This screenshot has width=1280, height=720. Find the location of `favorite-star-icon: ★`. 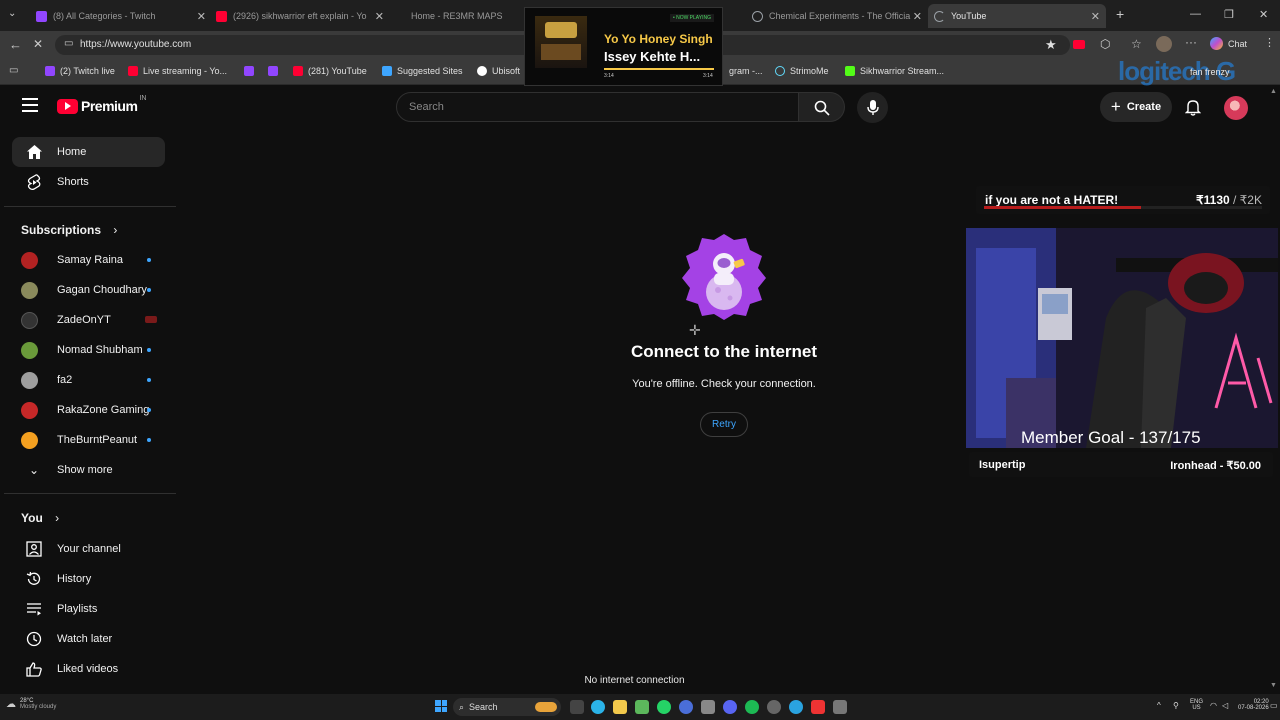

favorite-star-icon: ★ is located at coordinates (1051, 45).